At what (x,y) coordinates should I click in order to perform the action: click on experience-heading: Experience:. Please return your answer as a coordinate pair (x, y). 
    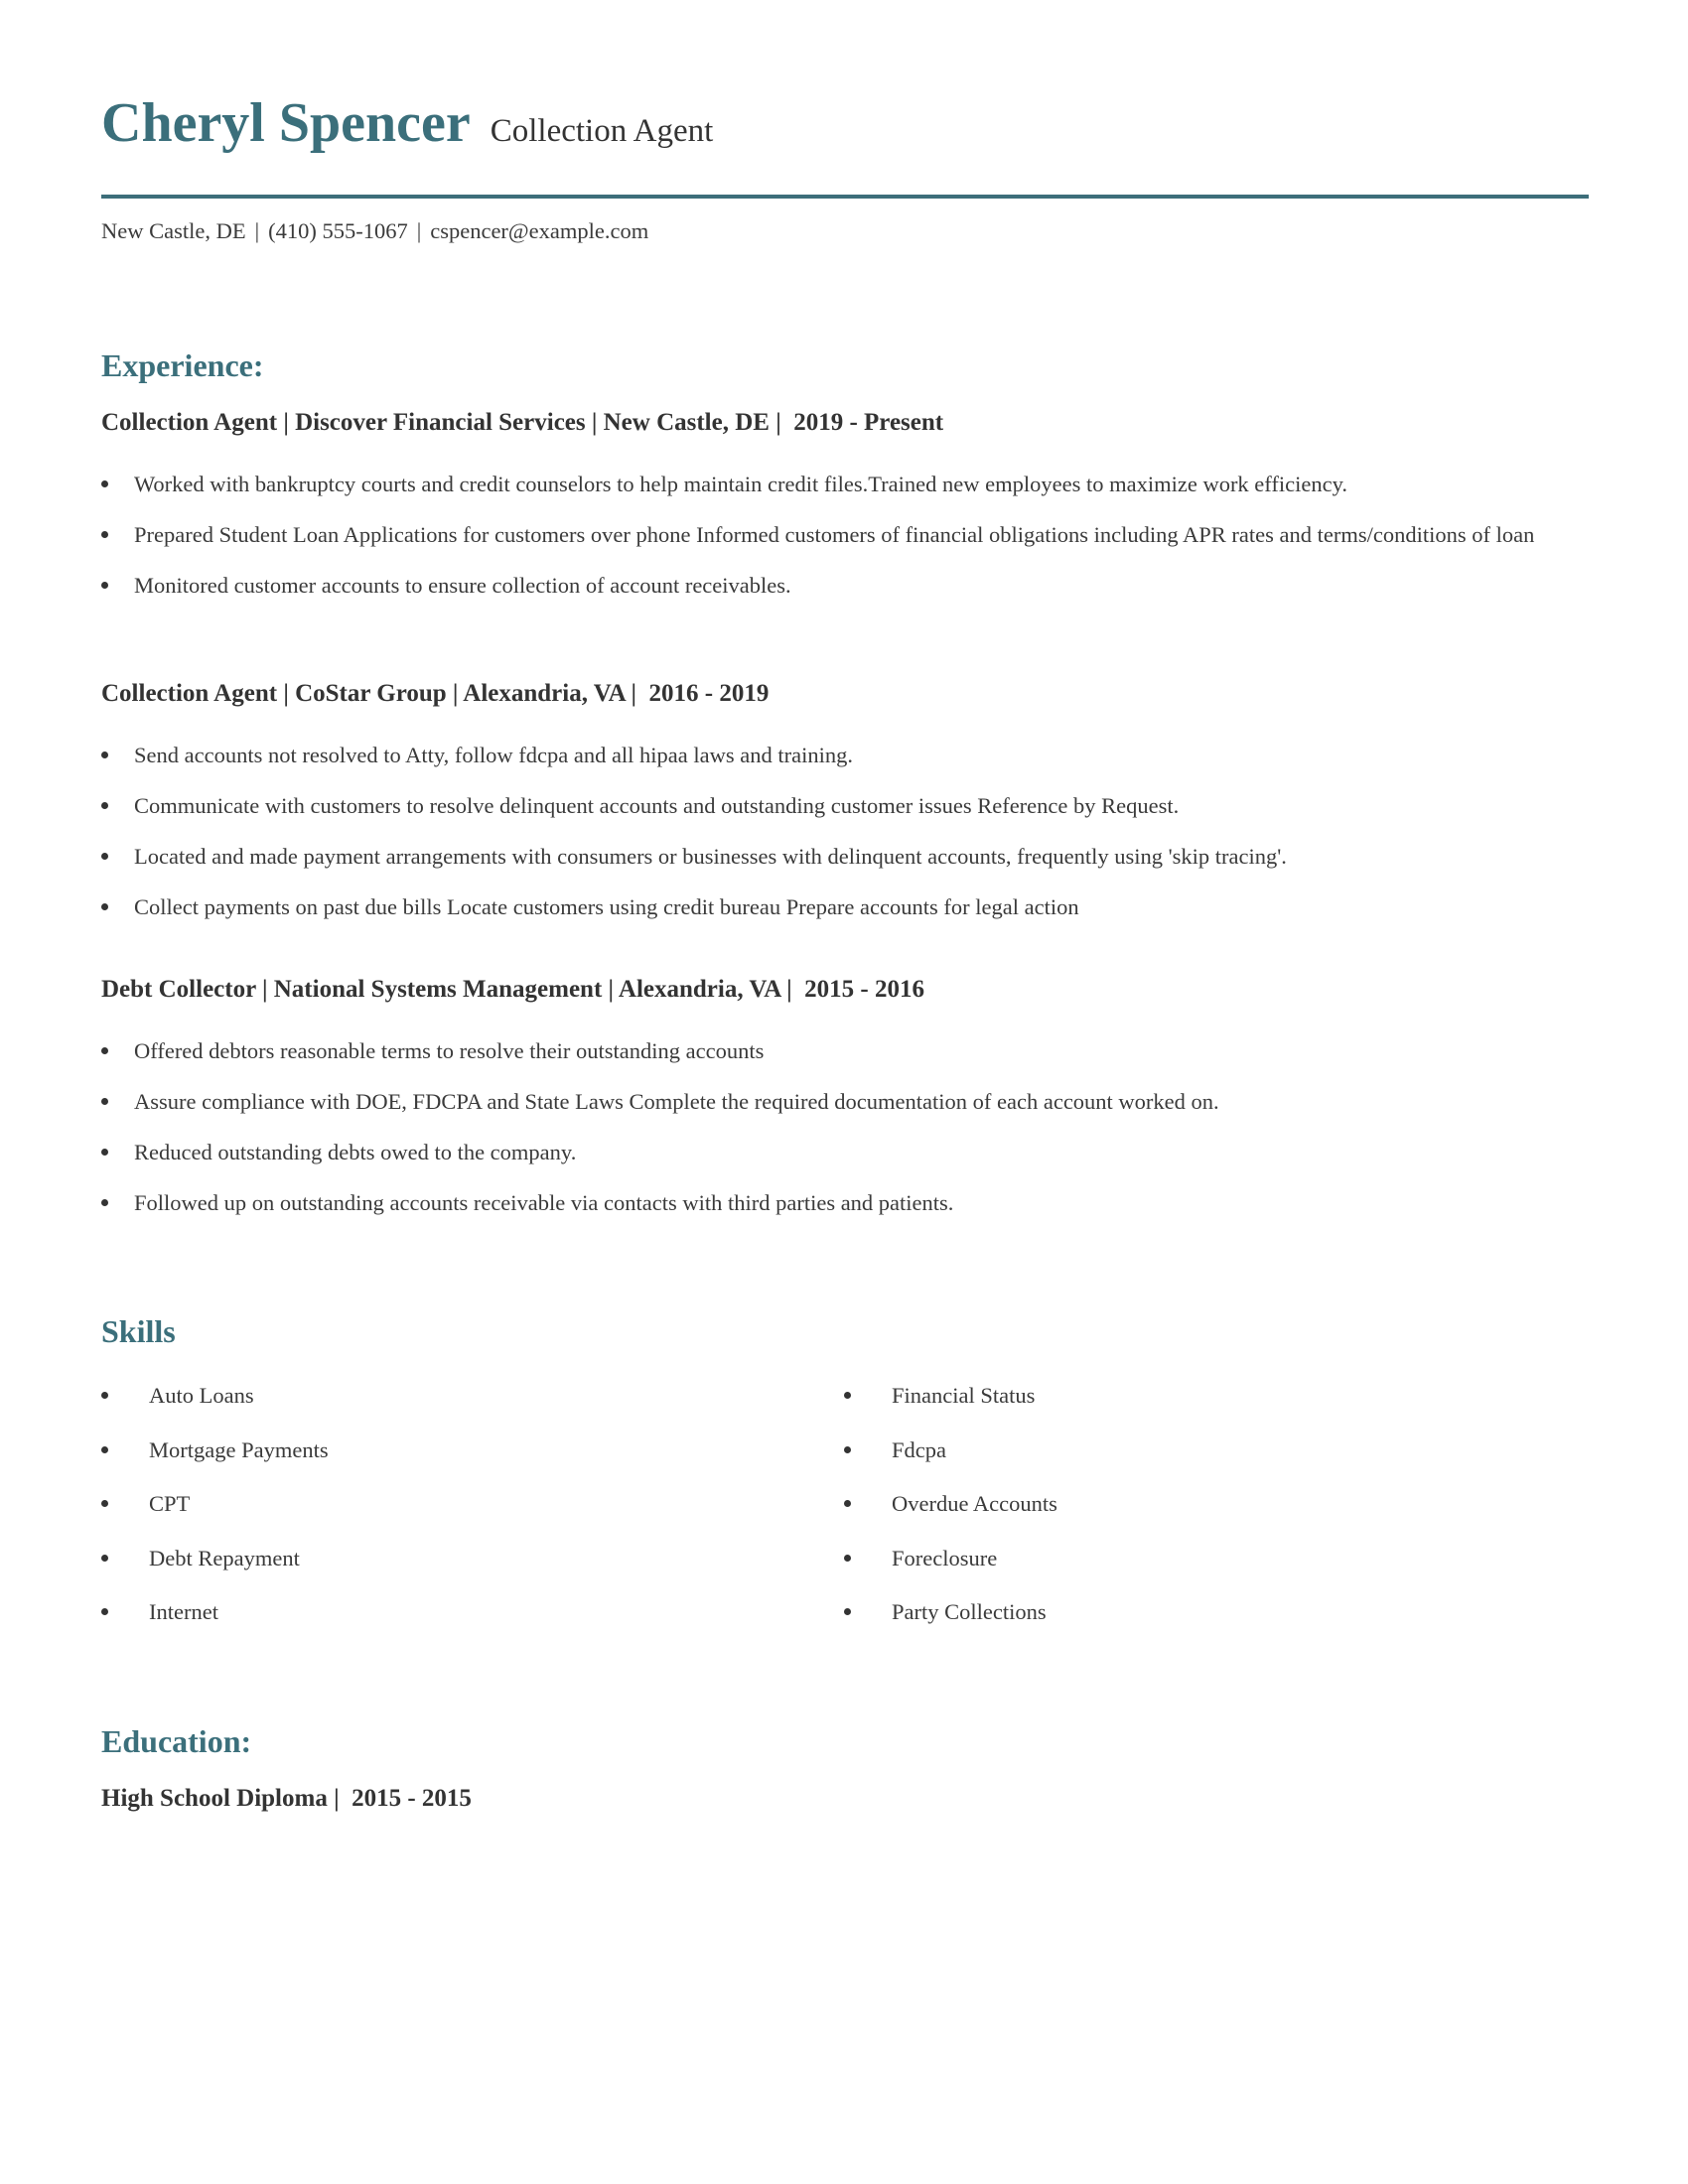
    Looking at the image, I should click on (182, 365).